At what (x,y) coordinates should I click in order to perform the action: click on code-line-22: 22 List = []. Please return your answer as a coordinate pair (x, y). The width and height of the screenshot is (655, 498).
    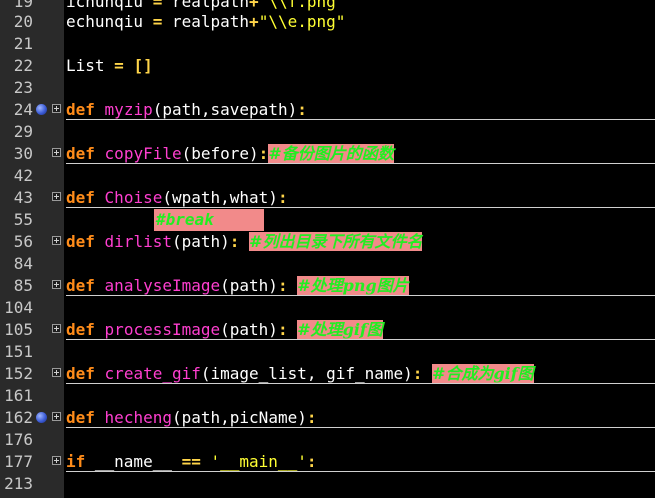
    Looking at the image, I should click on (327, 66).